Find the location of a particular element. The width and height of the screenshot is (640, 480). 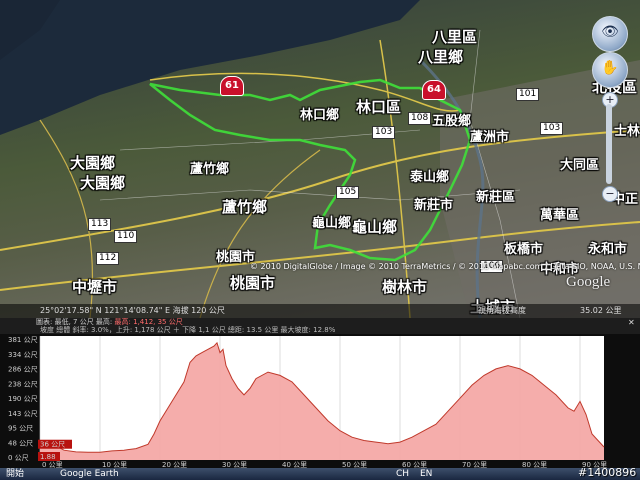

eye-altitude-value: 35.02 公里 is located at coordinates (601, 310).